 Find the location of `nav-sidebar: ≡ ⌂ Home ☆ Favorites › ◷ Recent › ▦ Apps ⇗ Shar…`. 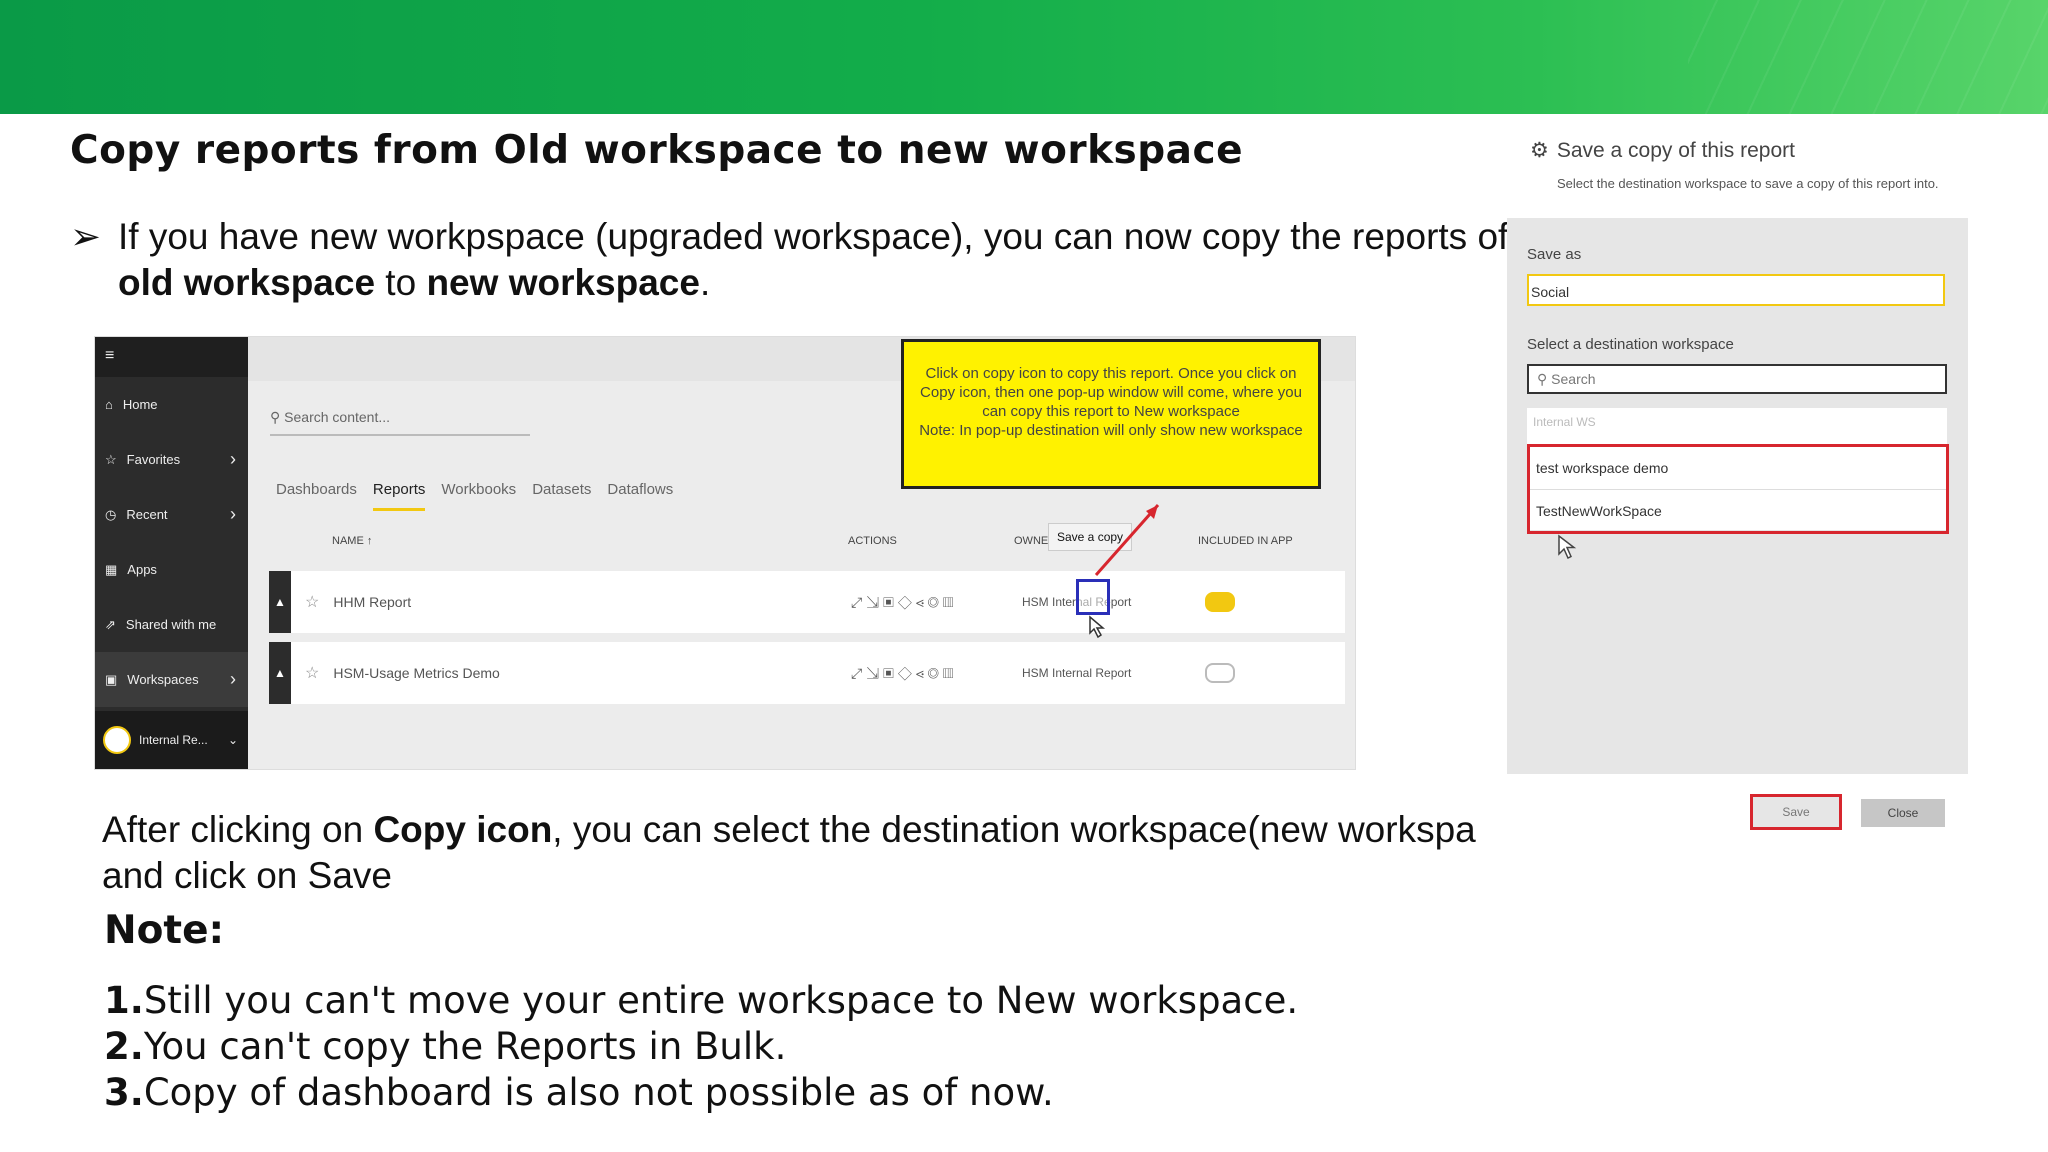

nav-sidebar: ≡ ⌂ Home ☆ Favorites › ◷ Recent › ▦ Apps ⇗ Shar… is located at coordinates (171, 553).